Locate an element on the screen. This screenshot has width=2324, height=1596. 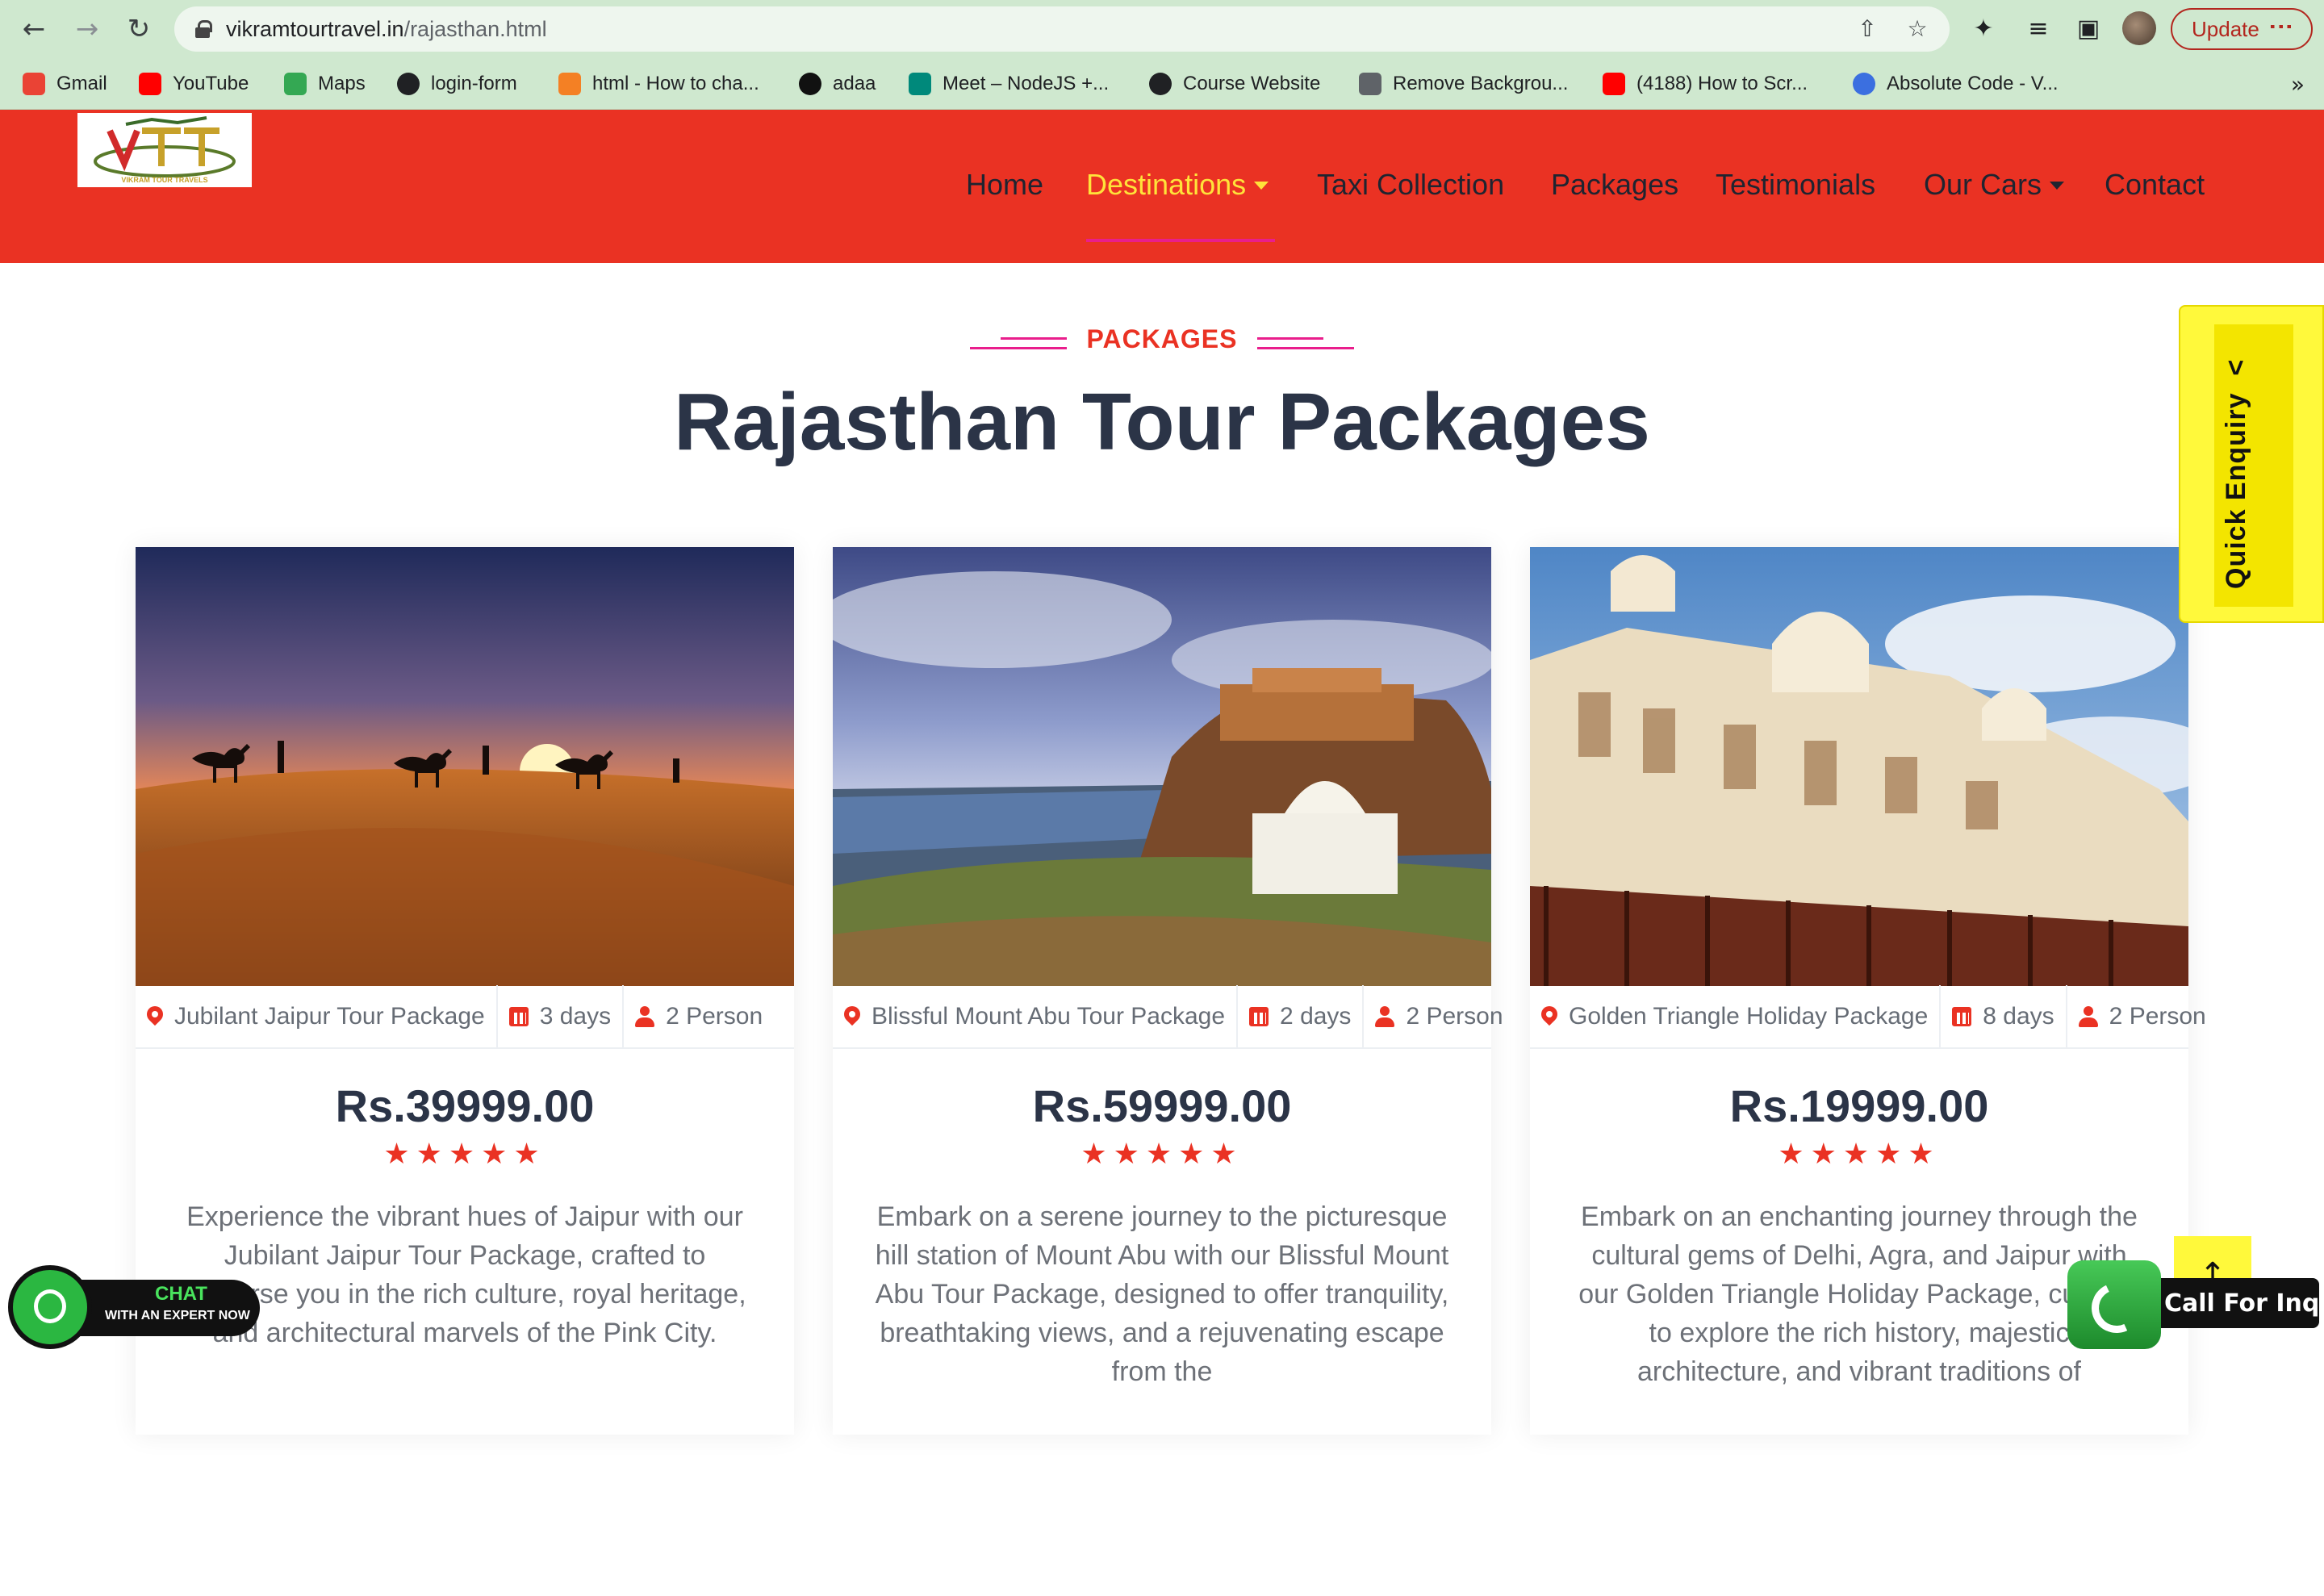
url-text: vikramtourtravel.in/rajasthan.html is located at coordinates (386, 30).